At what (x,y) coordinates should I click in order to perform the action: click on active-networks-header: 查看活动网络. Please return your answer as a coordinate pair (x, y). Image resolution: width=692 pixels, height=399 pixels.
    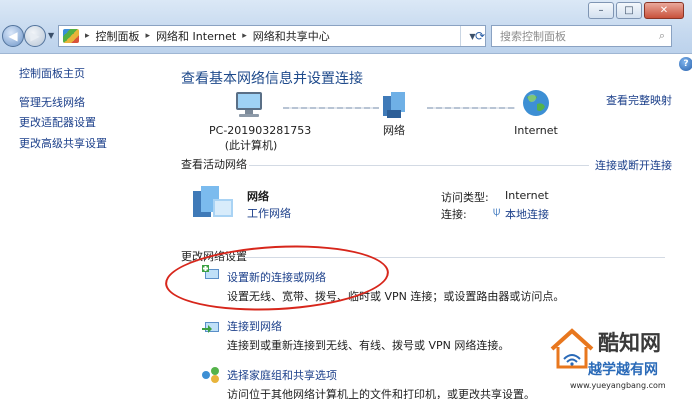
    Looking at the image, I should click on (214, 164).